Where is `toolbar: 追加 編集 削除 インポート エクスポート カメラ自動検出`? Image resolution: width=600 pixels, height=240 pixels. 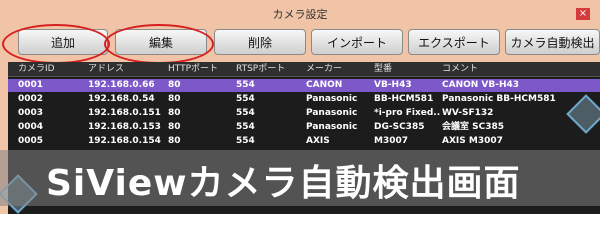 toolbar: 追加 編集 削除 インポート エクスポート カメラ自動検出 is located at coordinates (304, 43).